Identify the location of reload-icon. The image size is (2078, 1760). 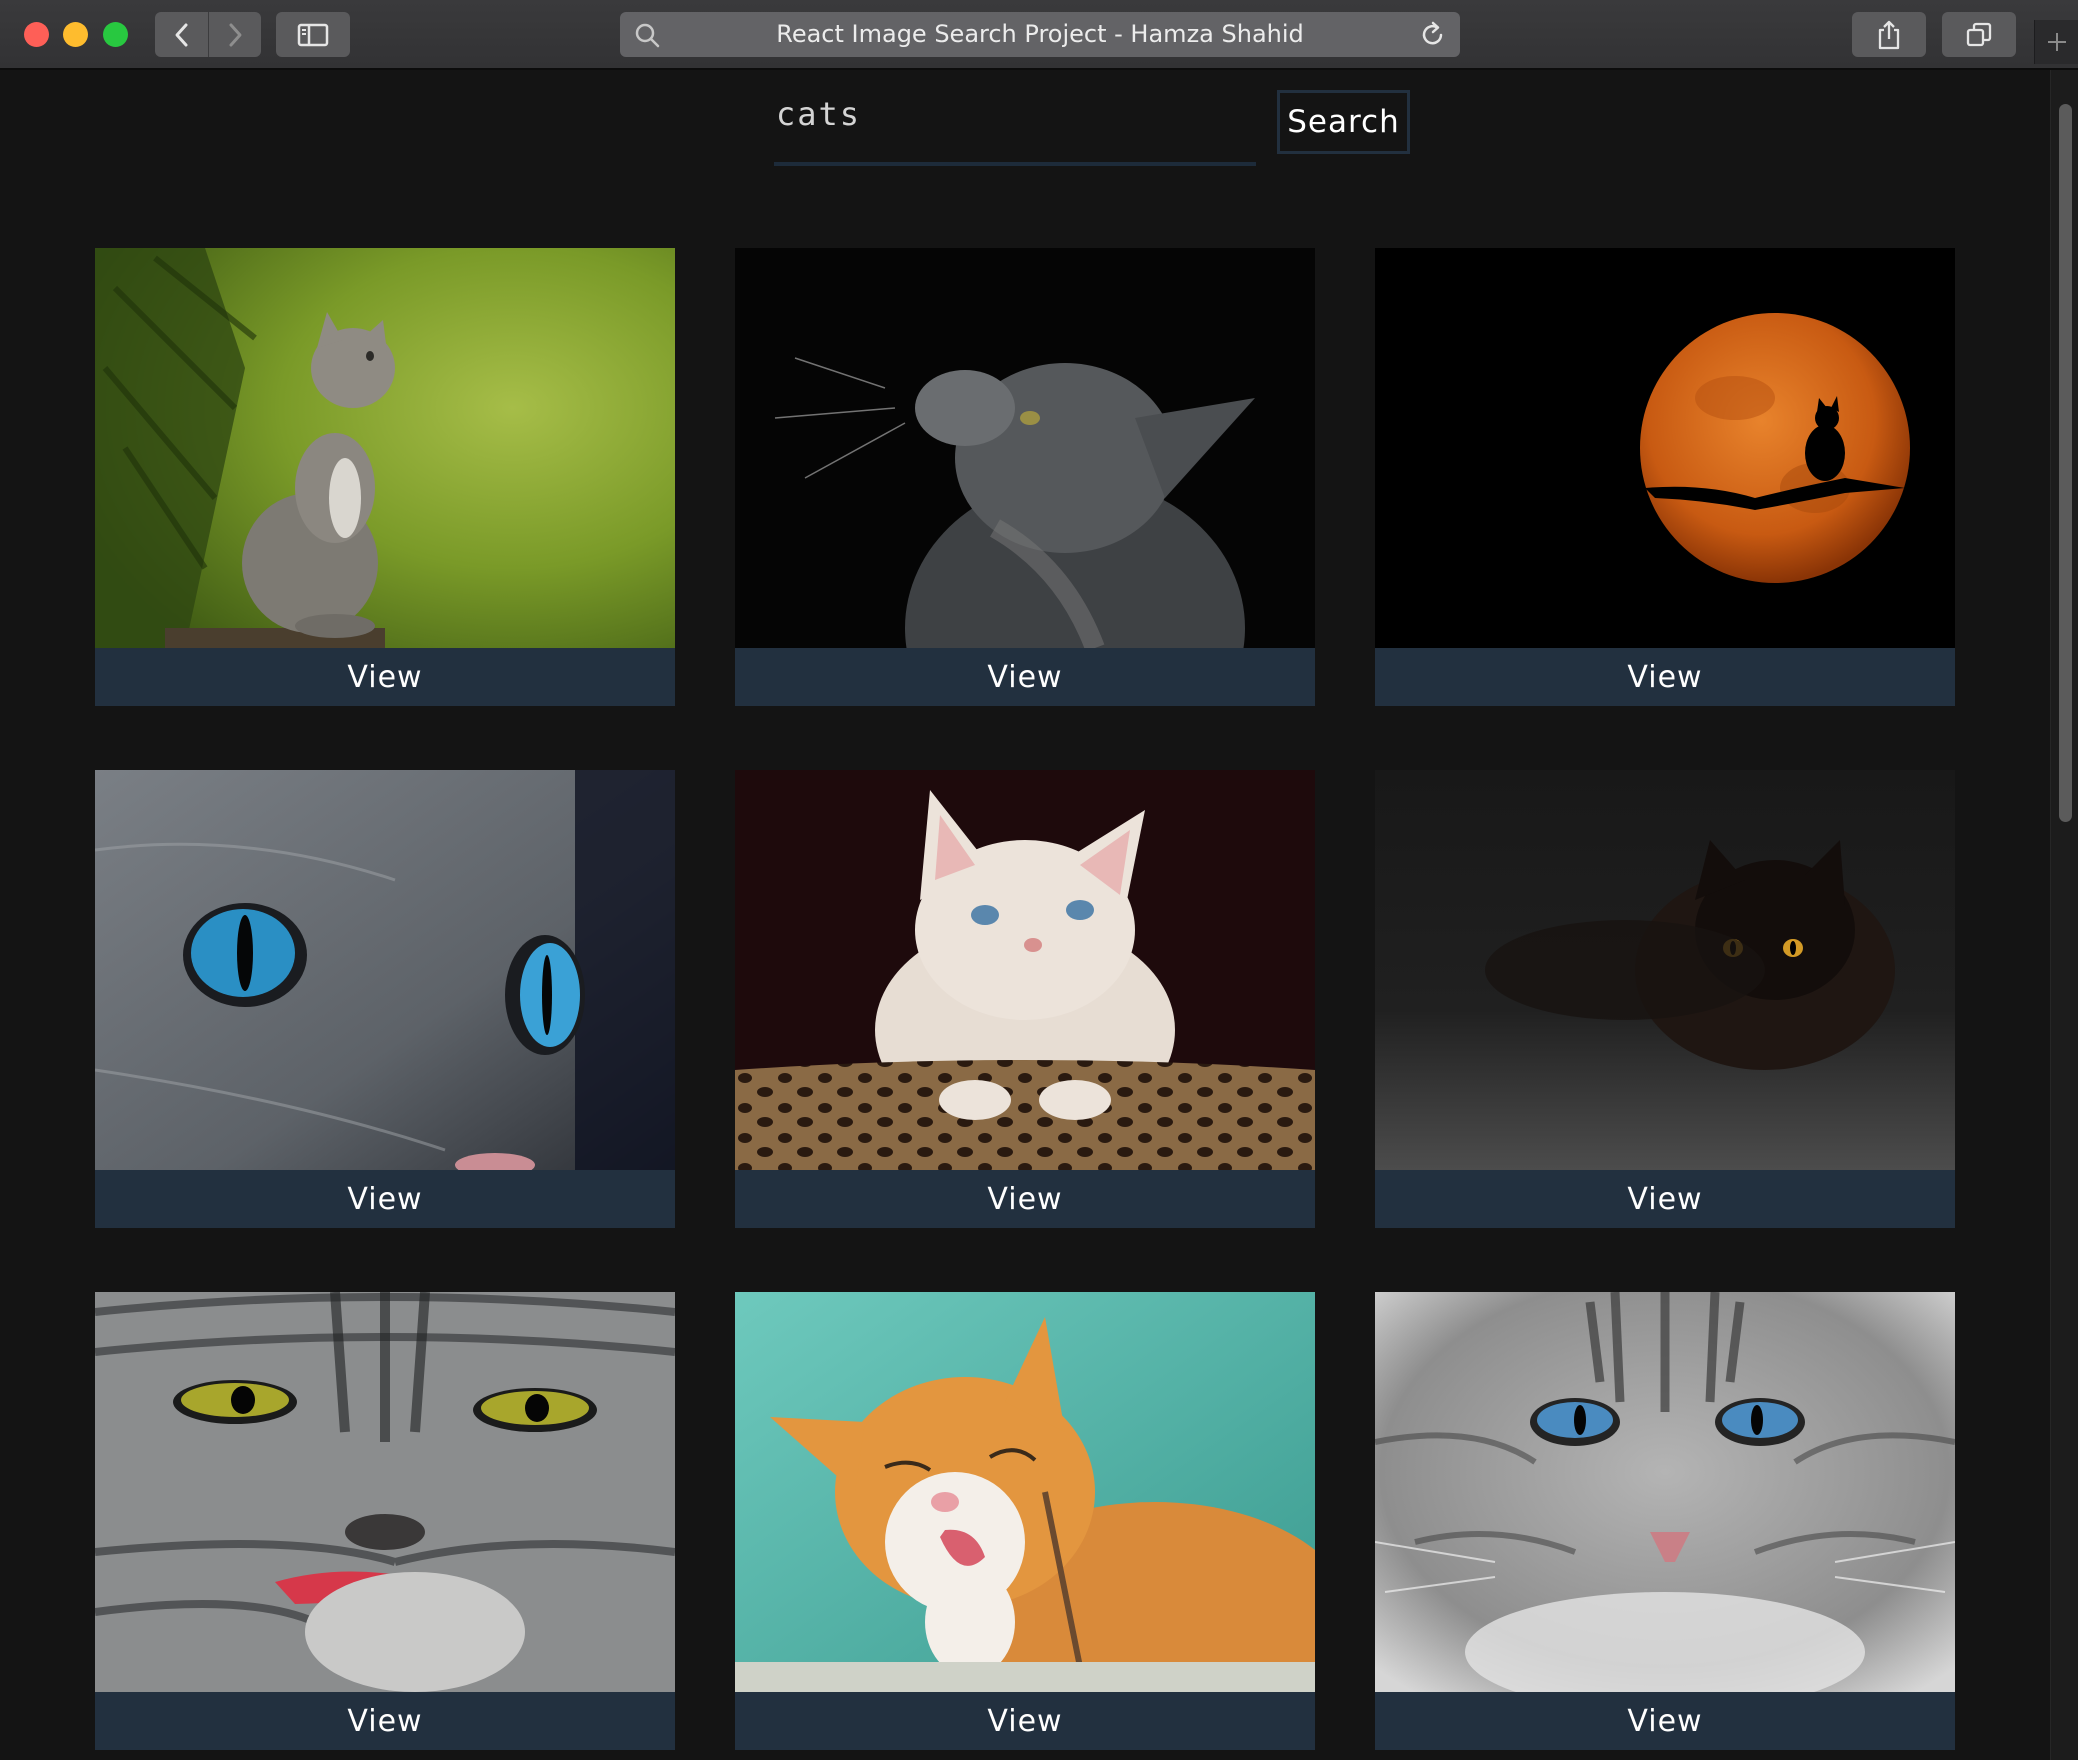
(1433, 35).